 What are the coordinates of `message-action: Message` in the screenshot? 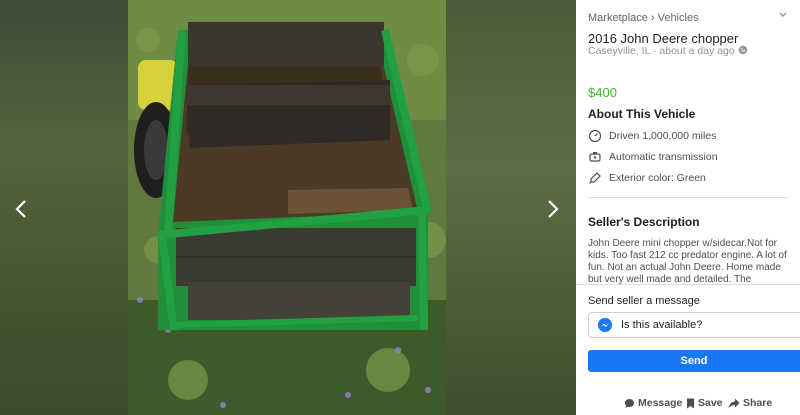 It's located at (653, 403).